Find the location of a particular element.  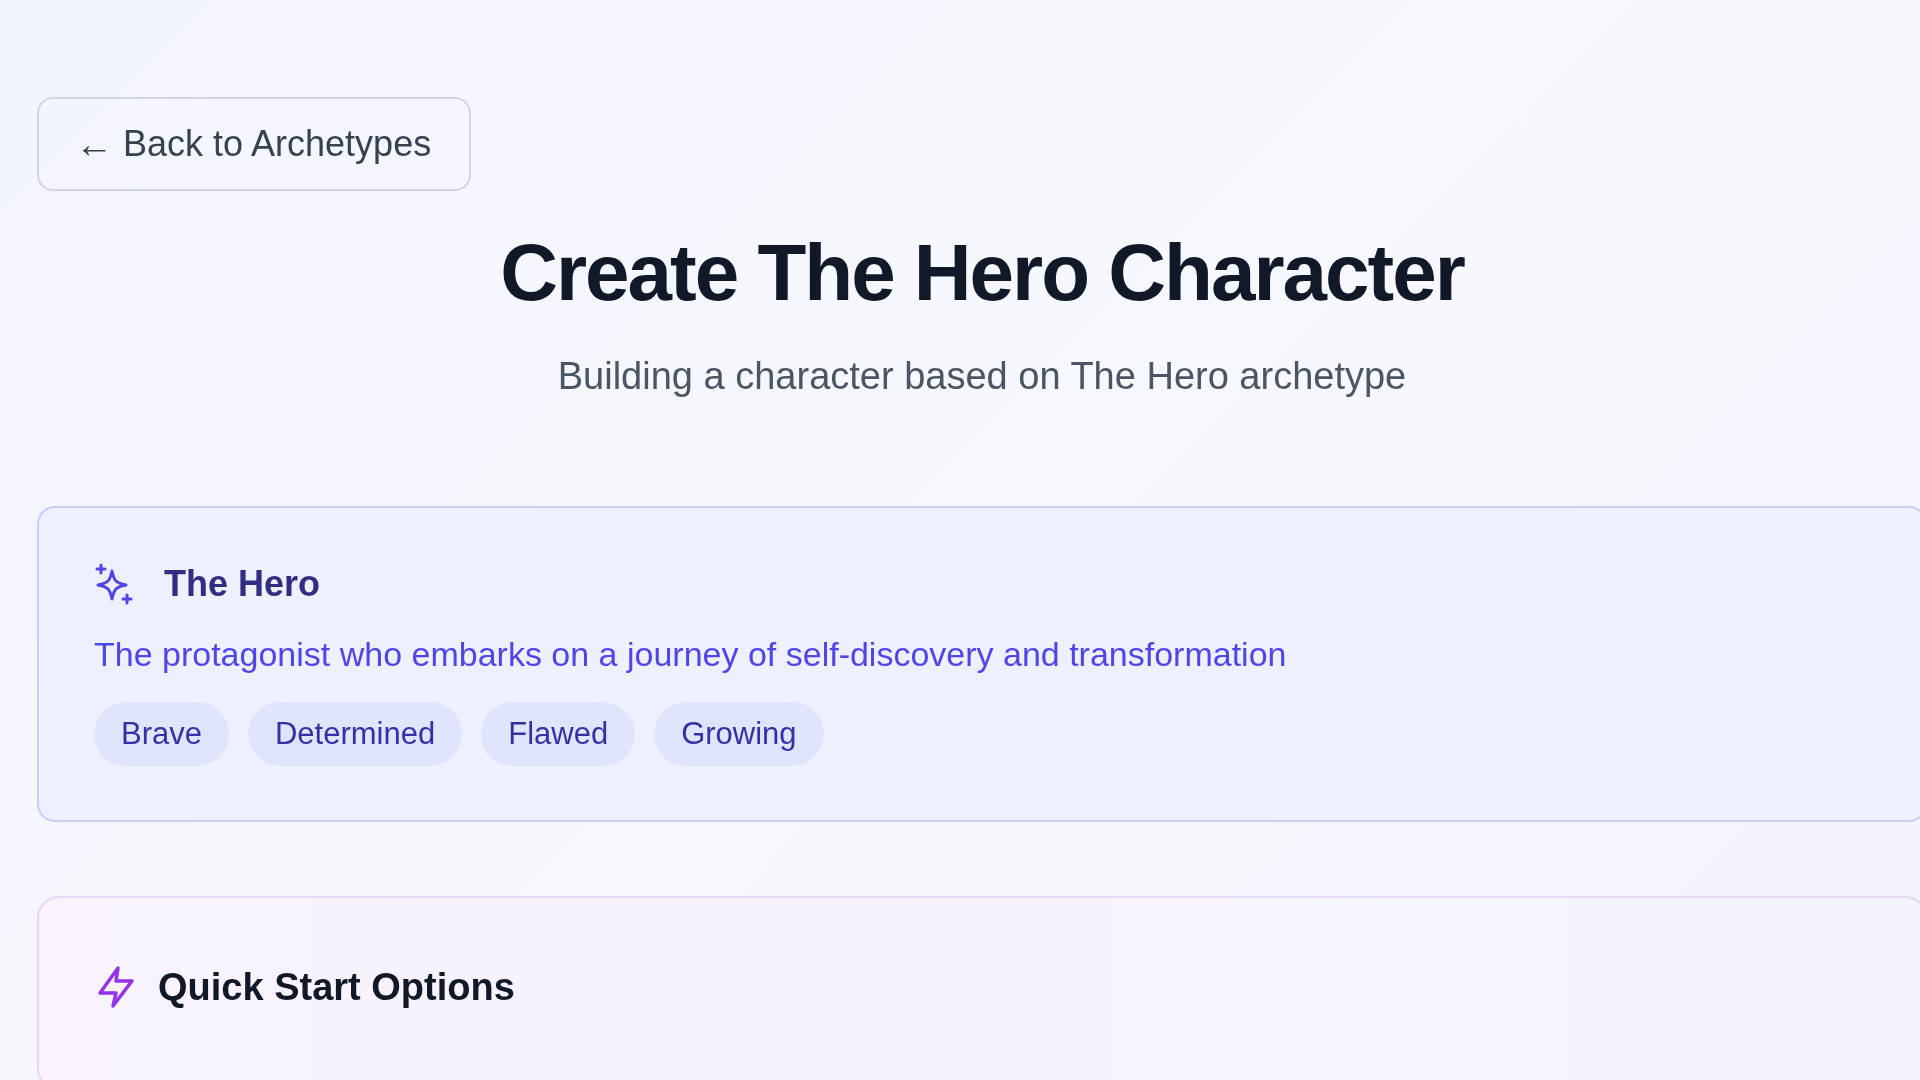

archetype-description: The protagonist who embarks on a journey of self-discovery and transformation is located at coordinates (691, 654).